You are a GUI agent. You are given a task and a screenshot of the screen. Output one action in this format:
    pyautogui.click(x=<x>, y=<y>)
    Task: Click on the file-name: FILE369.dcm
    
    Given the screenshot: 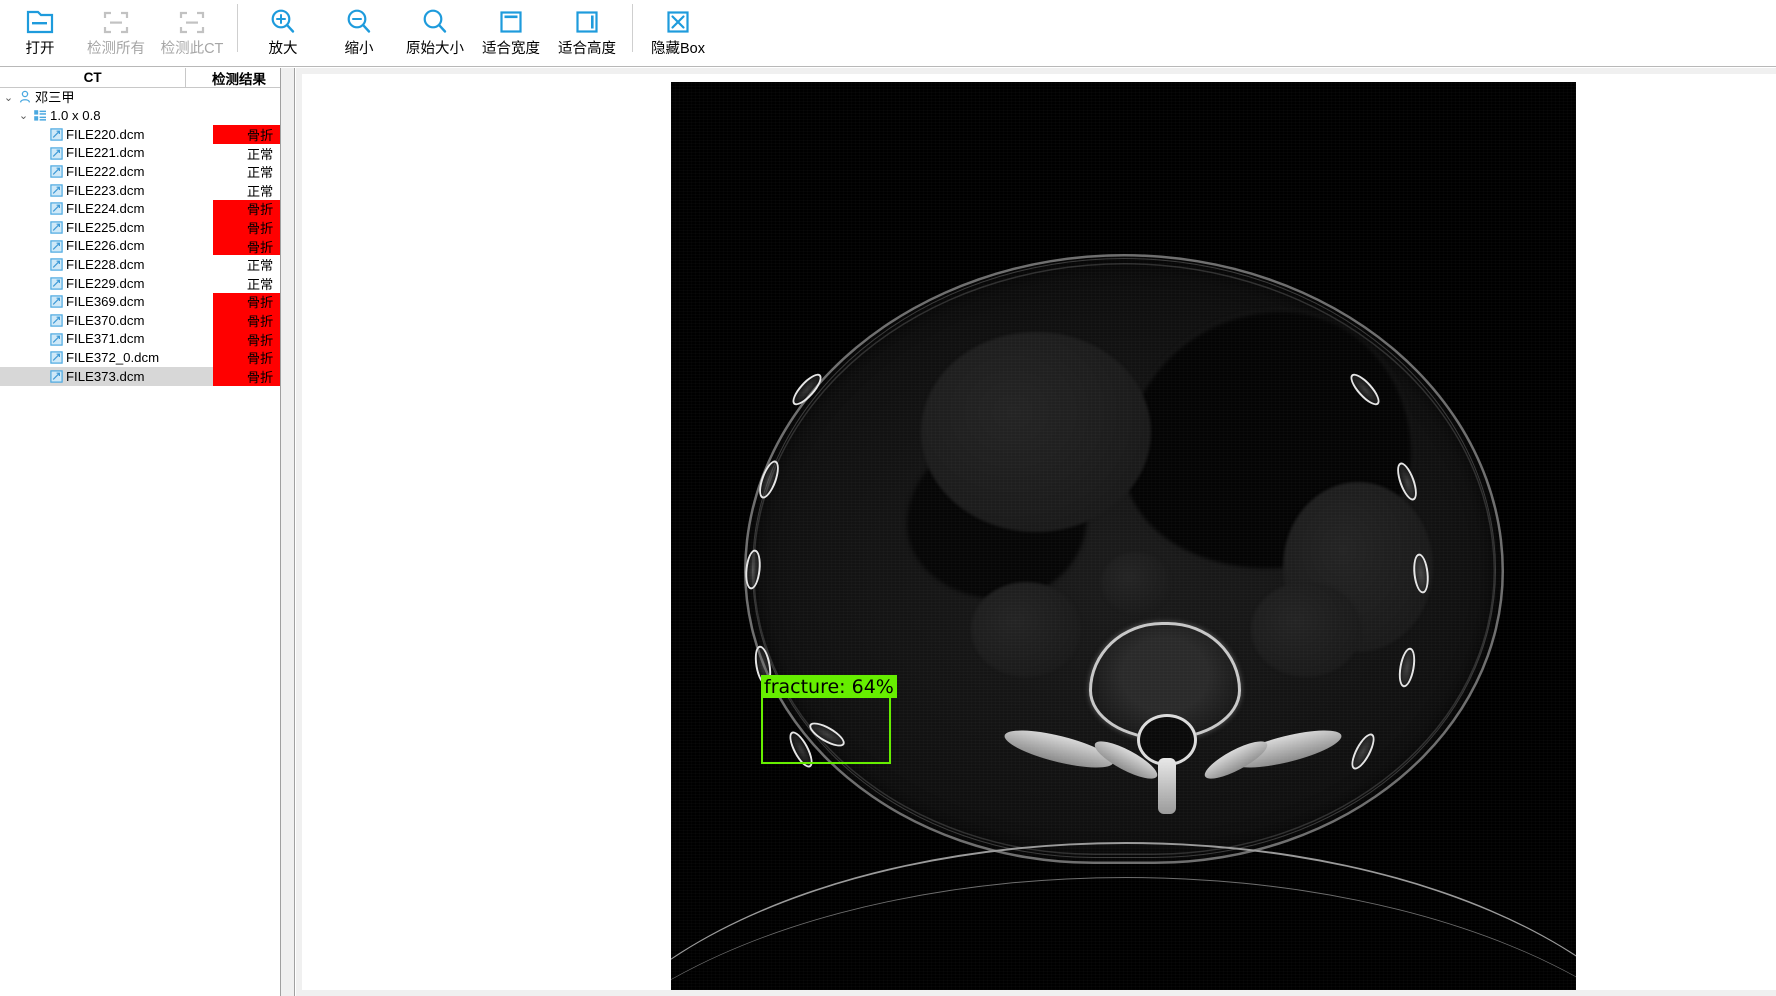 What is the action you would take?
    pyautogui.click(x=105, y=302)
    